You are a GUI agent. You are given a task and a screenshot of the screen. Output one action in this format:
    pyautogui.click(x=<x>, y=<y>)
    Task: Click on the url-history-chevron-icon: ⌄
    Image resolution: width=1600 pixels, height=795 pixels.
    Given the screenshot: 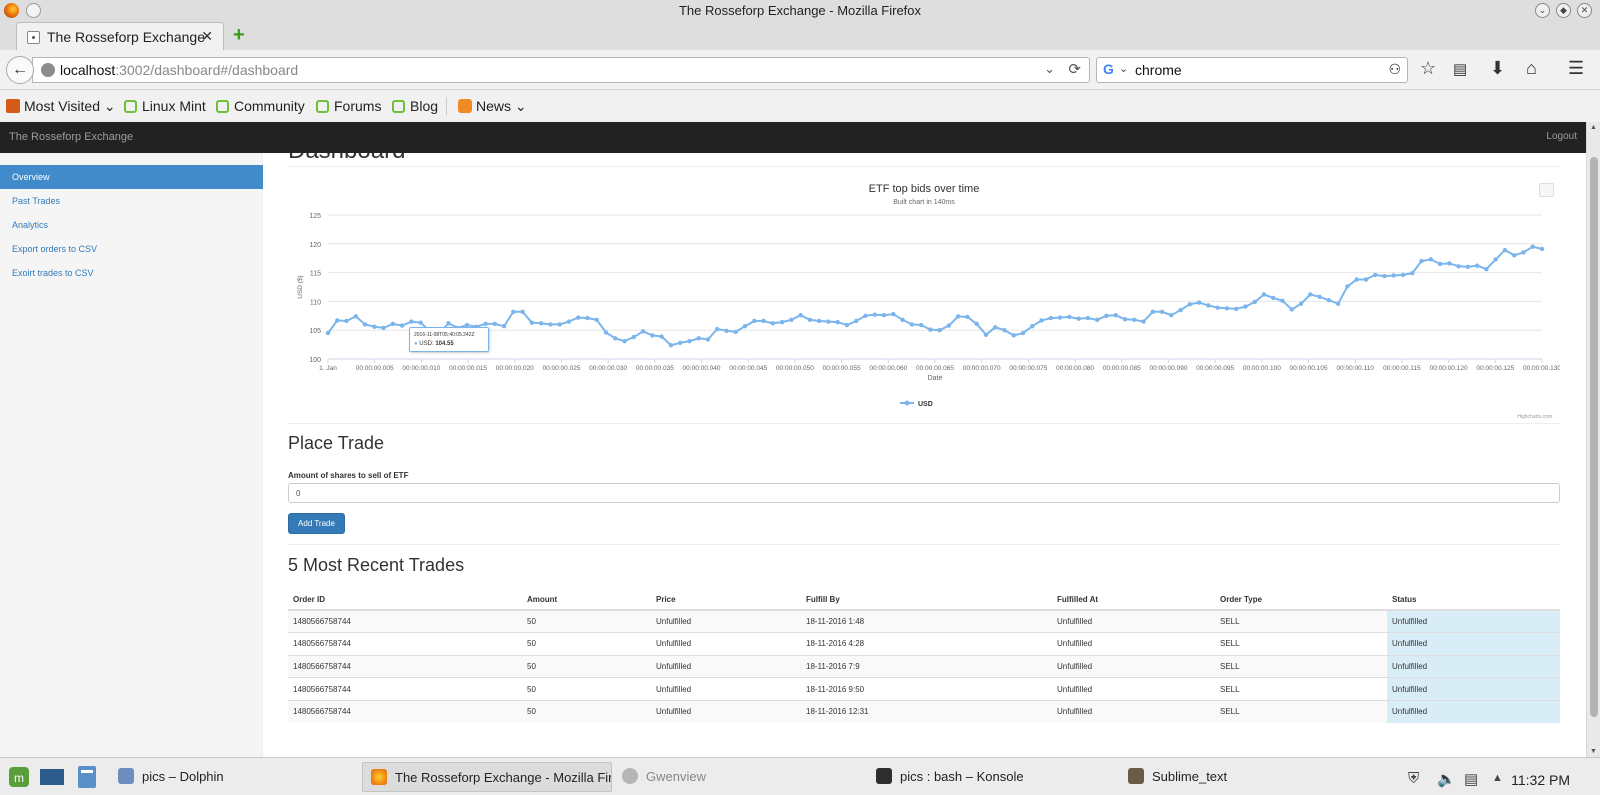 What is the action you would take?
    pyautogui.click(x=1049, y=69)
    